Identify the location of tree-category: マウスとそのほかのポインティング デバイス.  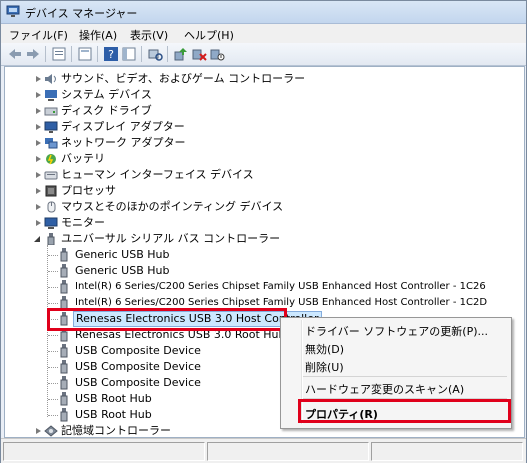
(262, 207).